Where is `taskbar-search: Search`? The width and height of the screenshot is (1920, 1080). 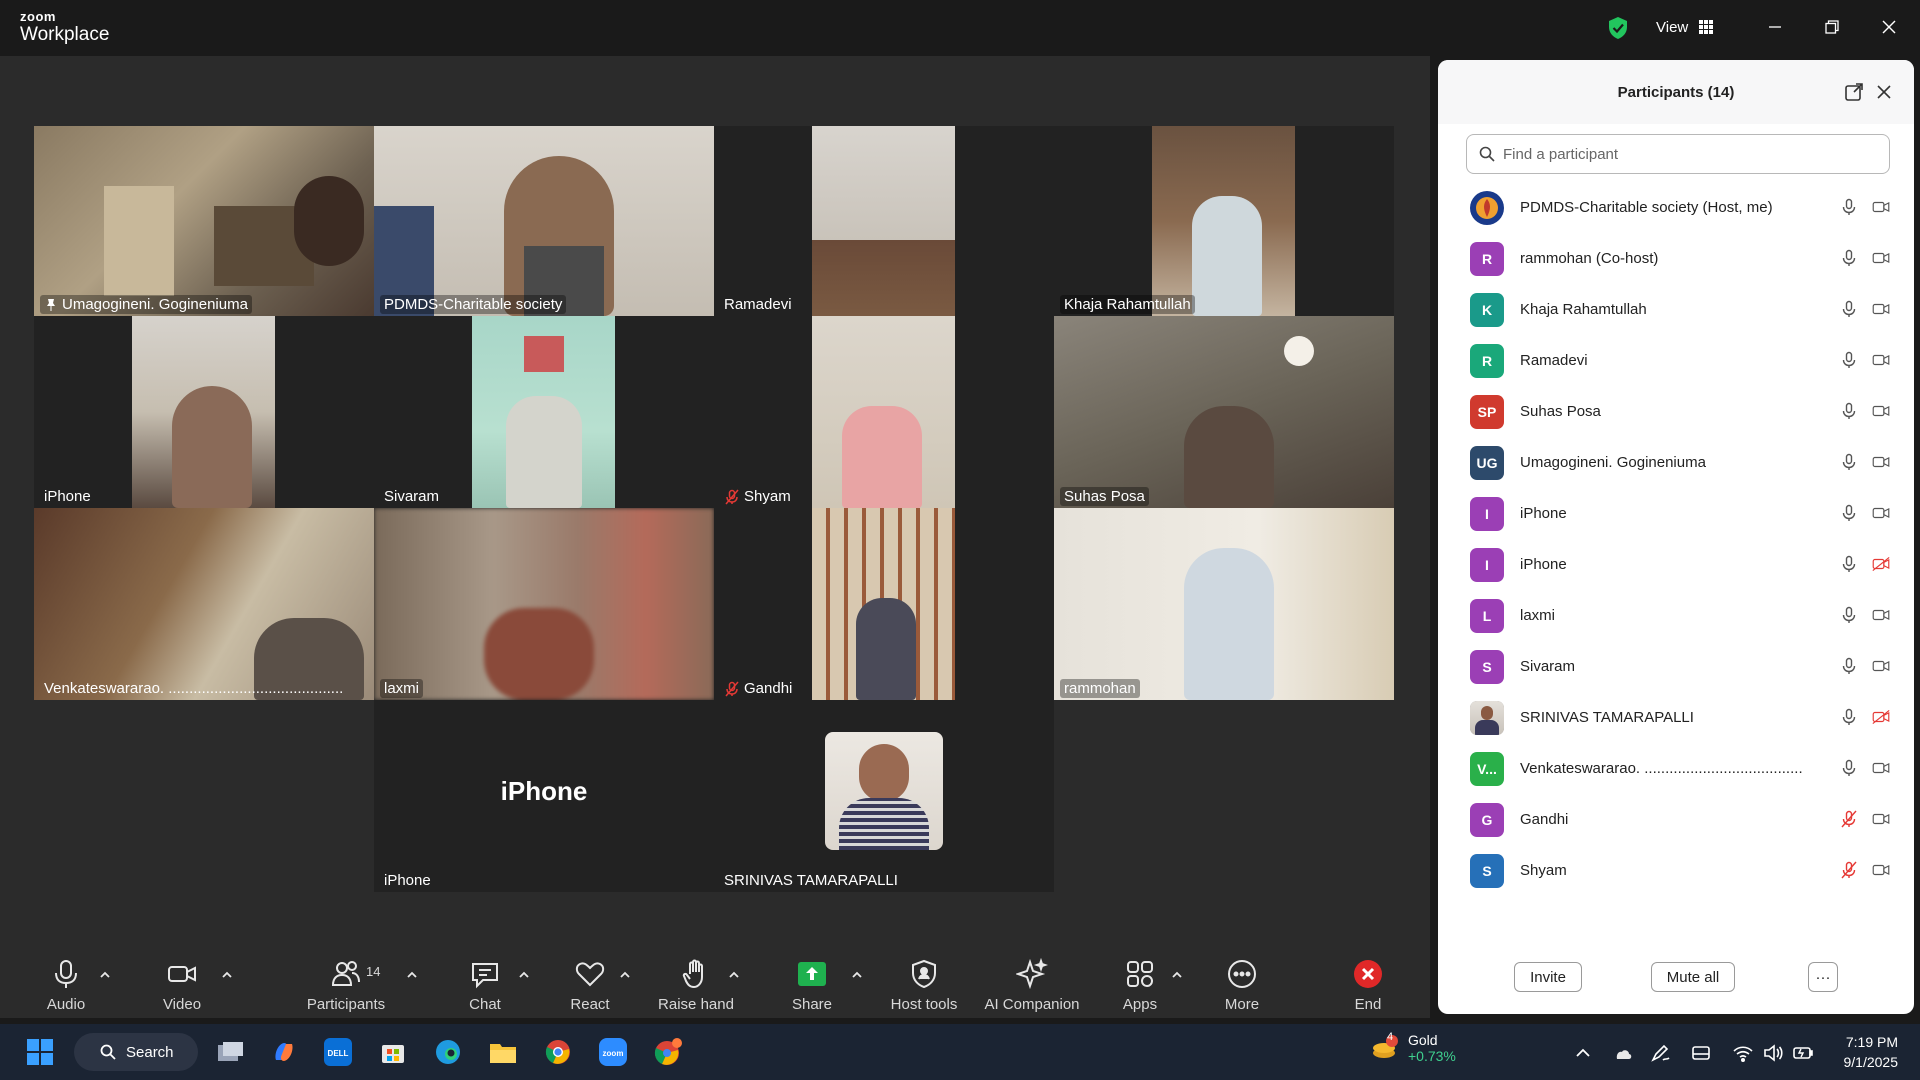 taskbar-search: Search is located at coordinates (136, 1052).